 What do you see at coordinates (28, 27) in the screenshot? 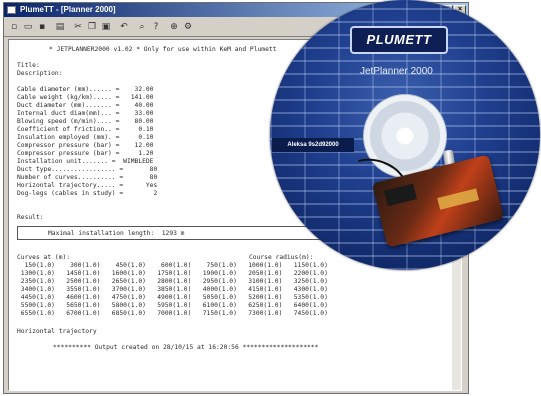
I see `open-icon: ▭` at bounding box center [28, 27].